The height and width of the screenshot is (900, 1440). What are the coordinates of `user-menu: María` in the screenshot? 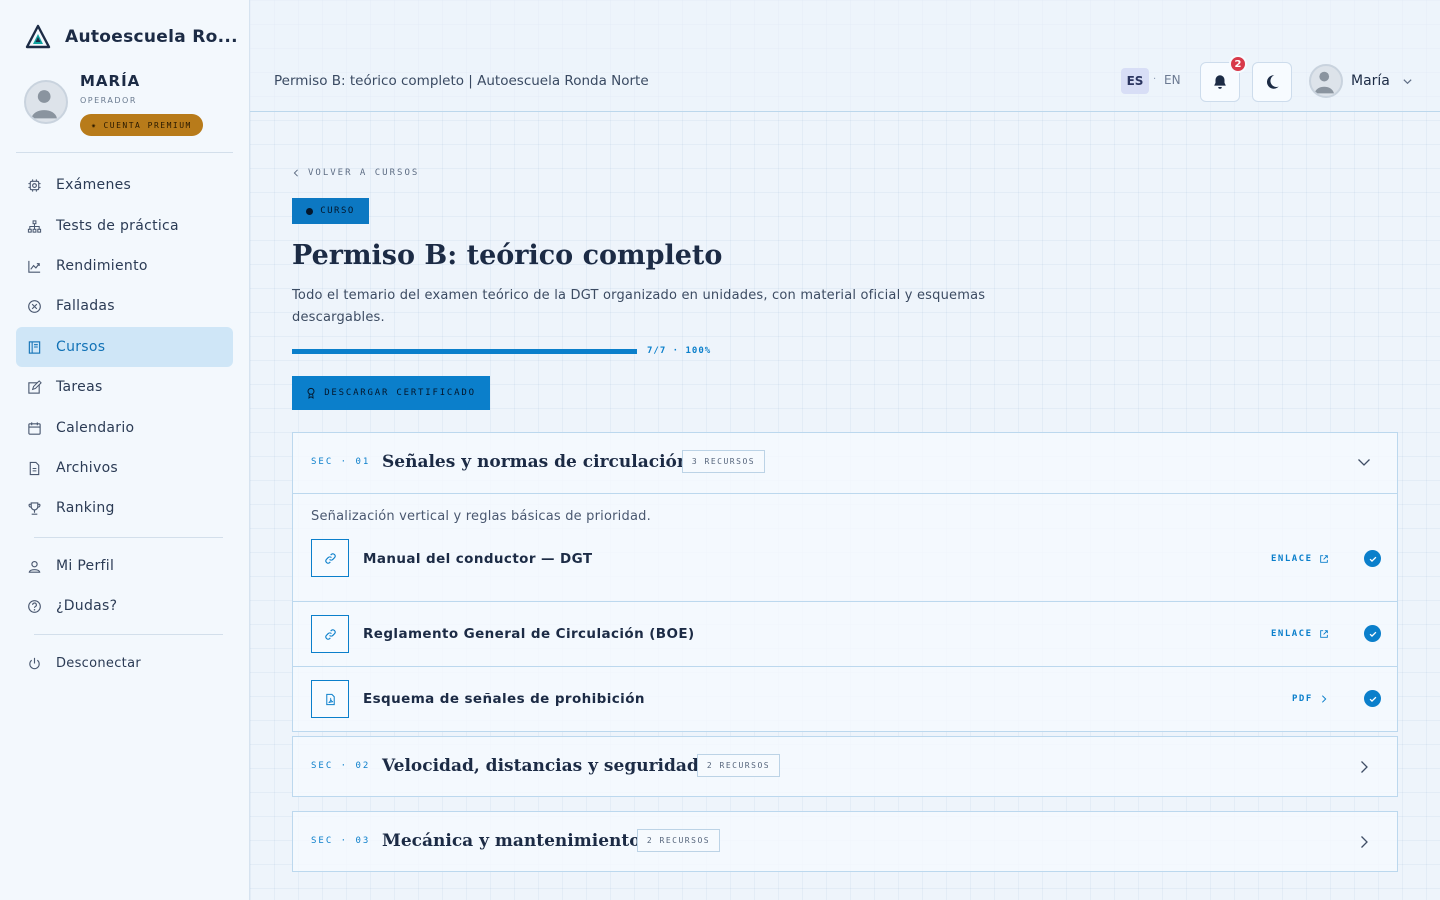 It's located at (1361, 81).